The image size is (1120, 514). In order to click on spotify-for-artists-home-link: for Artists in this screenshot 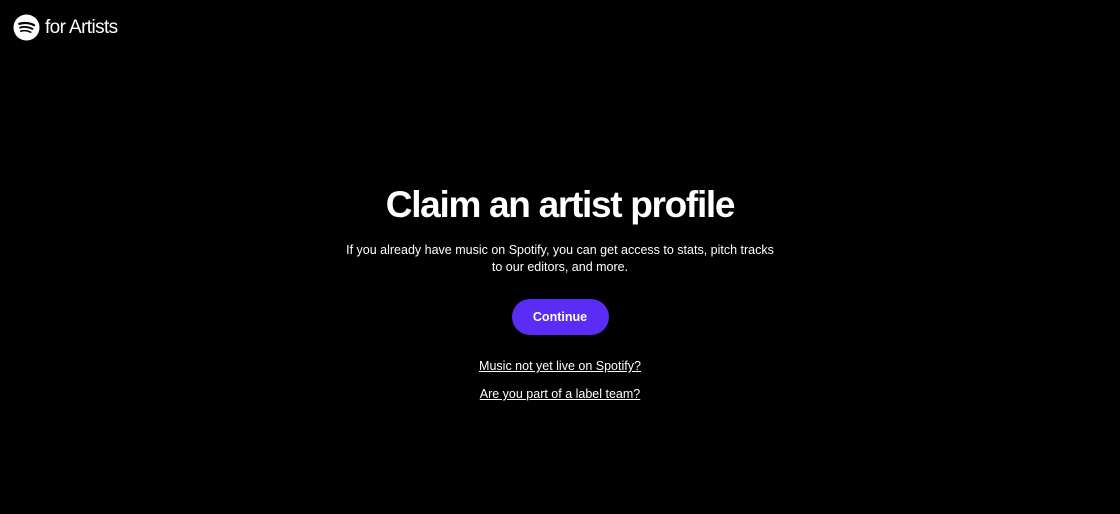, I will do `click(65, 27)`.